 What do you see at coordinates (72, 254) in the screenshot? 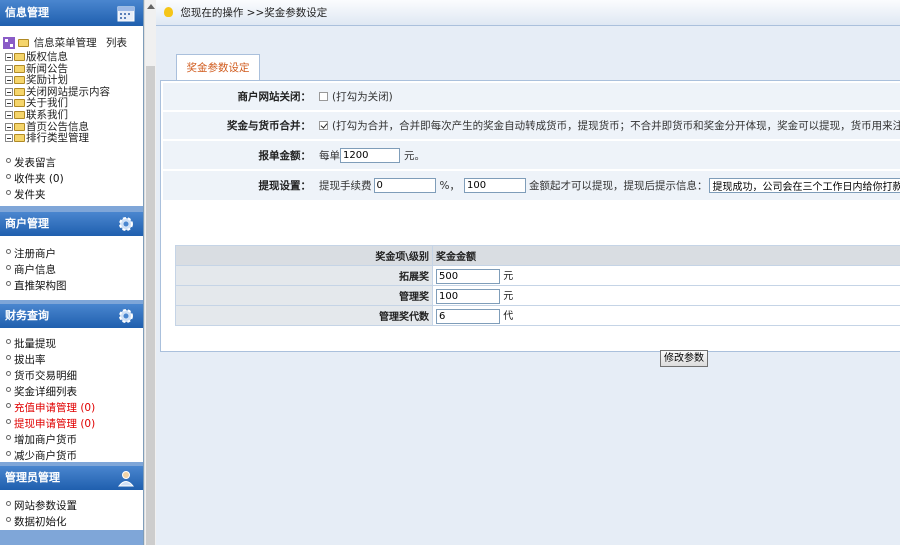
I see `sidebar-link: 注册商户` at bounding box center [72, 254].